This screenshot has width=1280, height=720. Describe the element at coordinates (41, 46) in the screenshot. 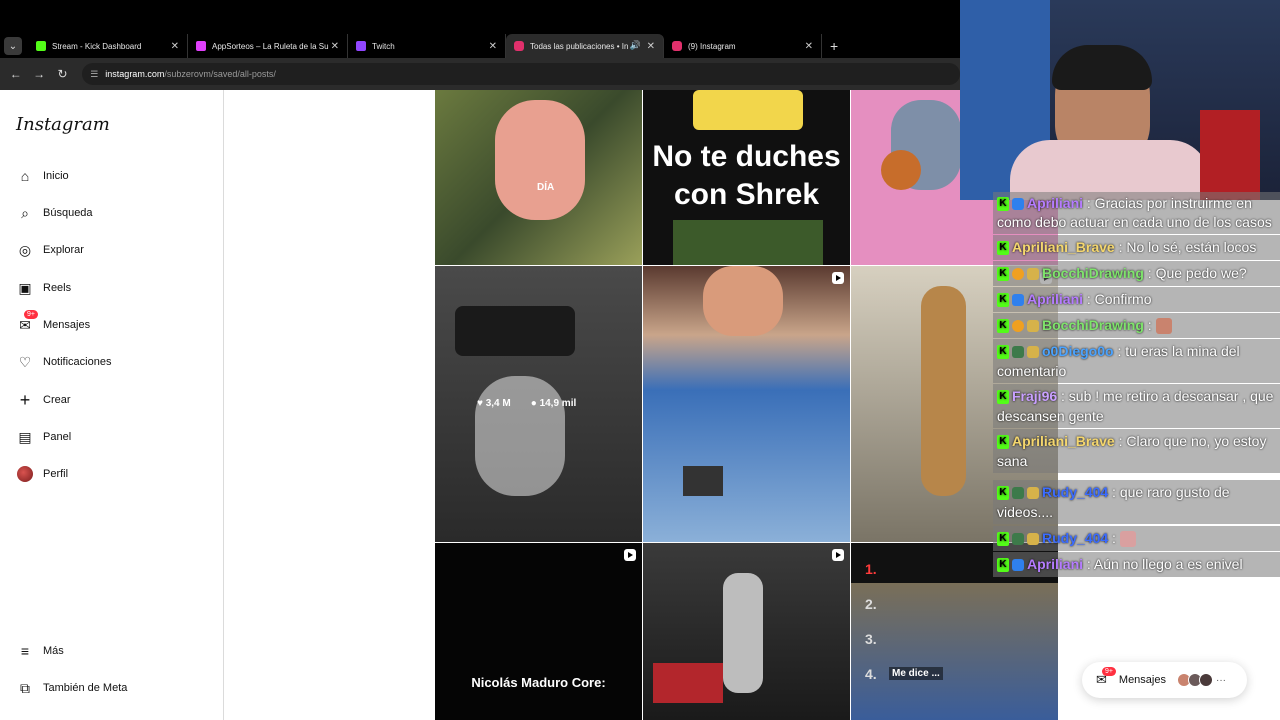

I see `kick-icon` at that location.